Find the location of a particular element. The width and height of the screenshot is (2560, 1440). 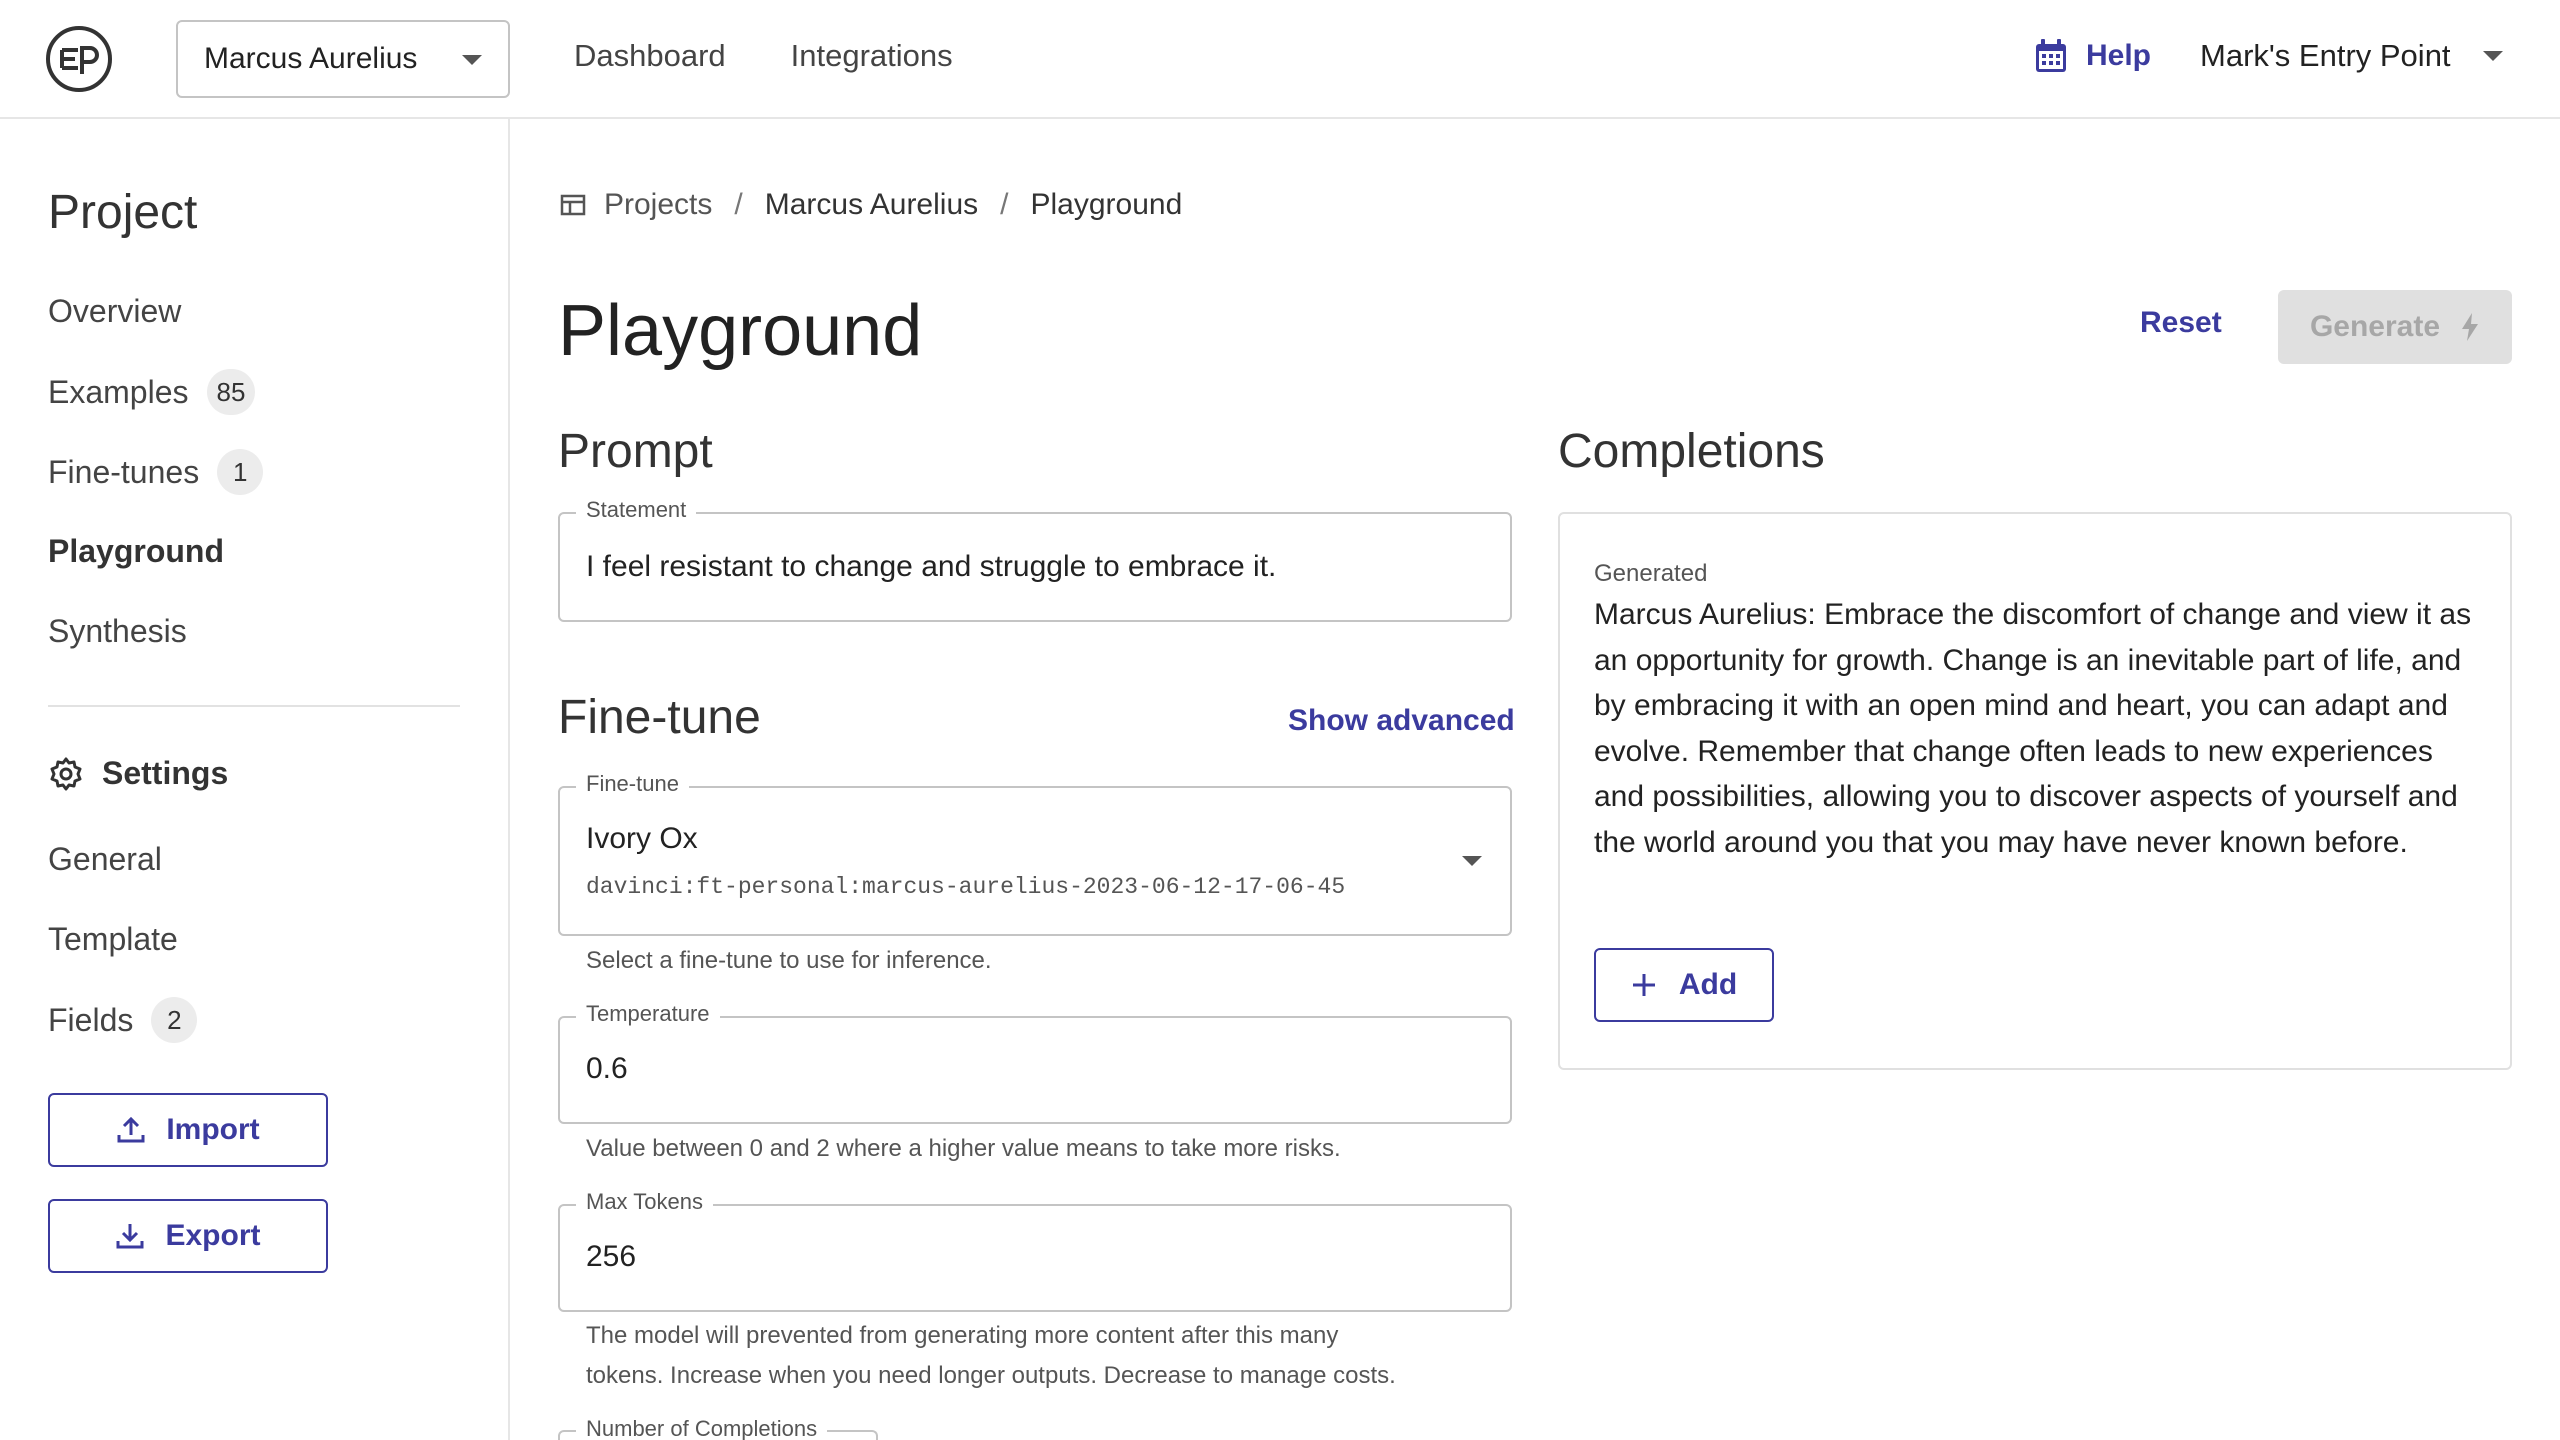

sidebar-item-synthesis: Synthesis is located at coordinates (117, 631).